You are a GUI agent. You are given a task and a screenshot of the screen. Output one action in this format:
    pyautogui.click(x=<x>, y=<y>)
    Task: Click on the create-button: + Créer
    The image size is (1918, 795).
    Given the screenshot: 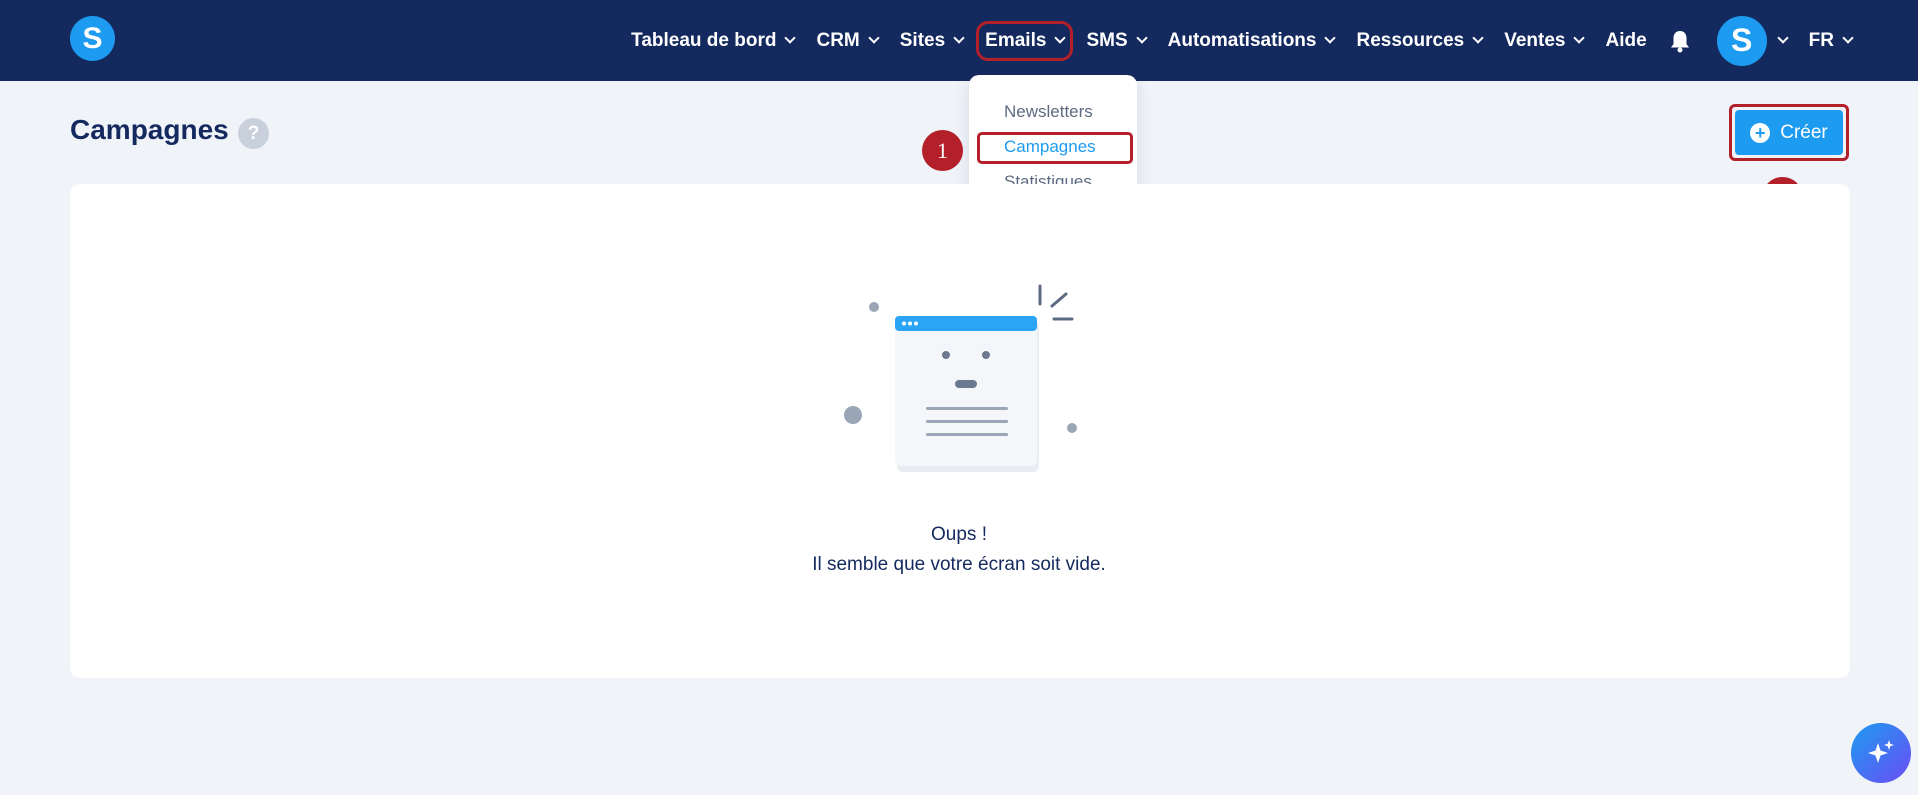 What is the action you would take?
    pyautogui.click(x=1789, y=132)
    